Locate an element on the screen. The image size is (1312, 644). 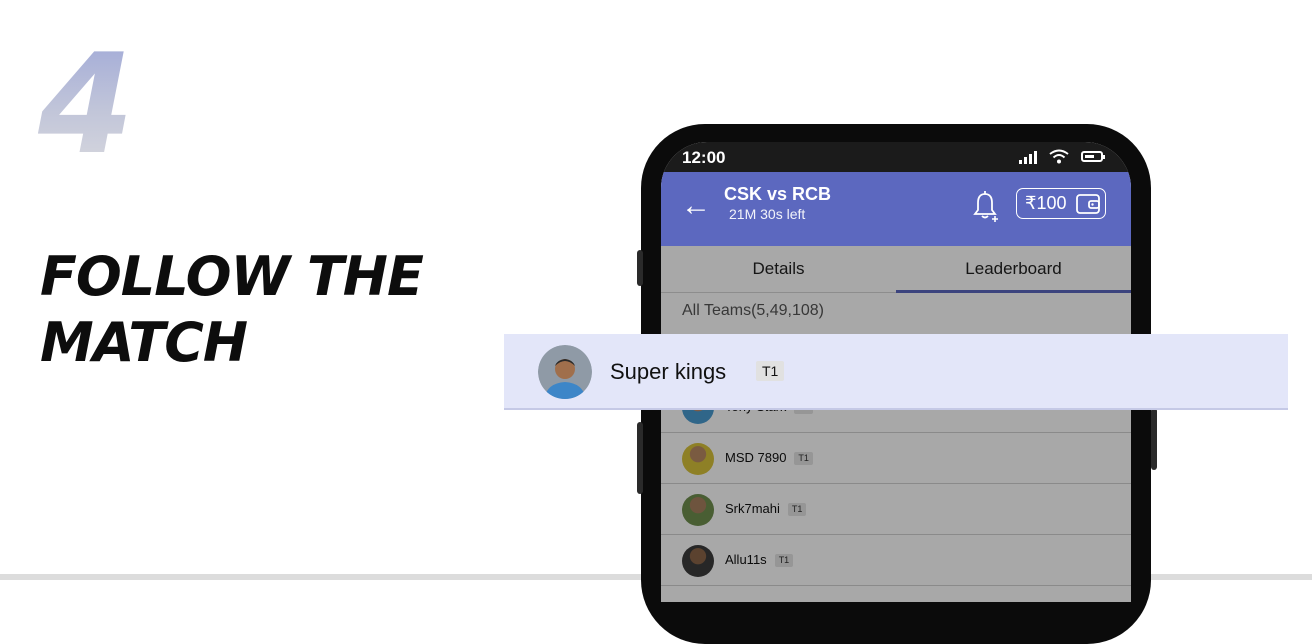
match-title: CSK vs RCB is located at coordinates (778, 194).